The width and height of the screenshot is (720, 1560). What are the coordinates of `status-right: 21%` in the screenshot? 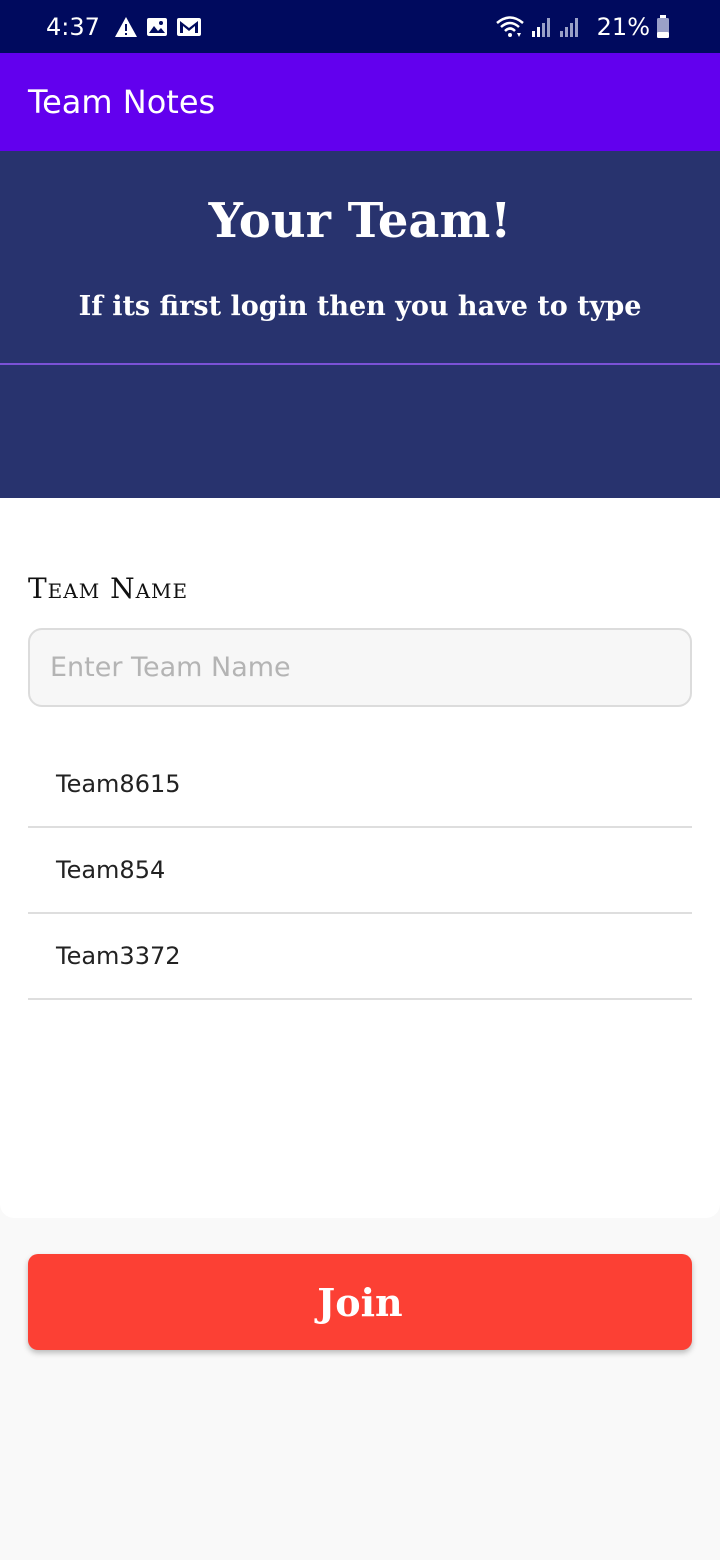 It's located at (585, 27).